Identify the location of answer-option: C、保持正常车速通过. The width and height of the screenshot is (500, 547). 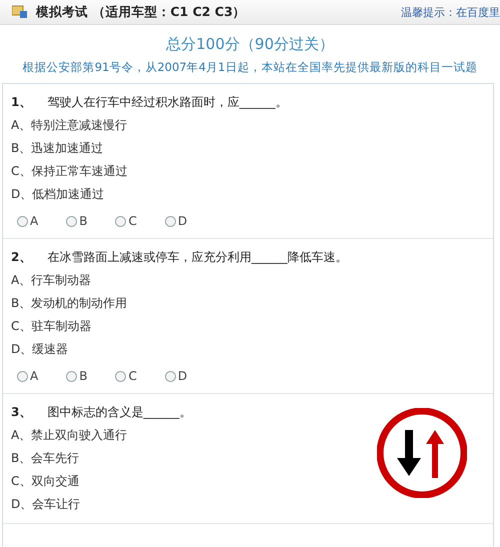
(149, 171).